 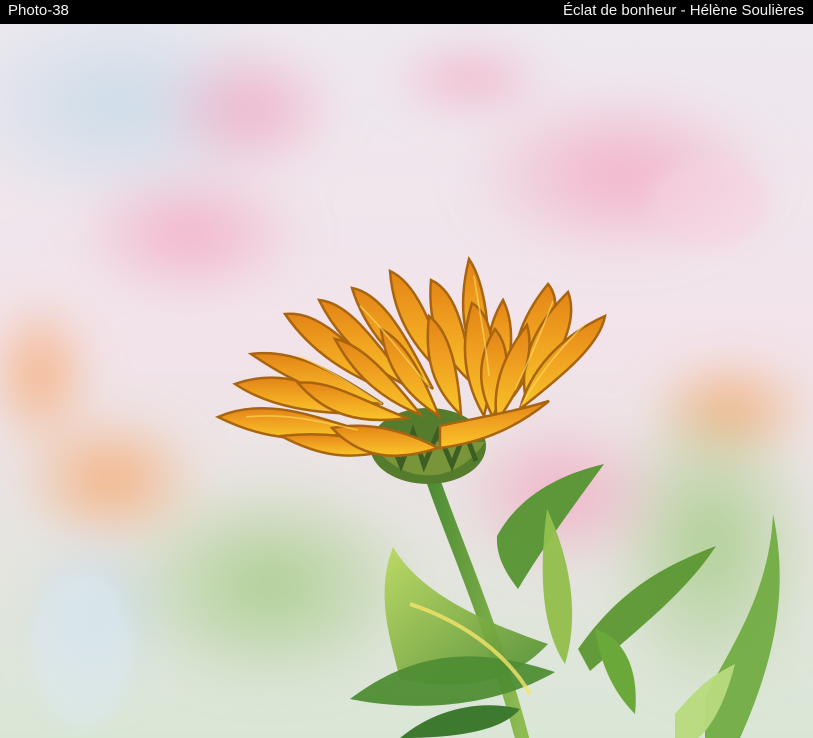 What do you see at coordinates (38, 10) in the screenshot?
I see `photo-id: Photo-38` at bounding box center [38, 10].